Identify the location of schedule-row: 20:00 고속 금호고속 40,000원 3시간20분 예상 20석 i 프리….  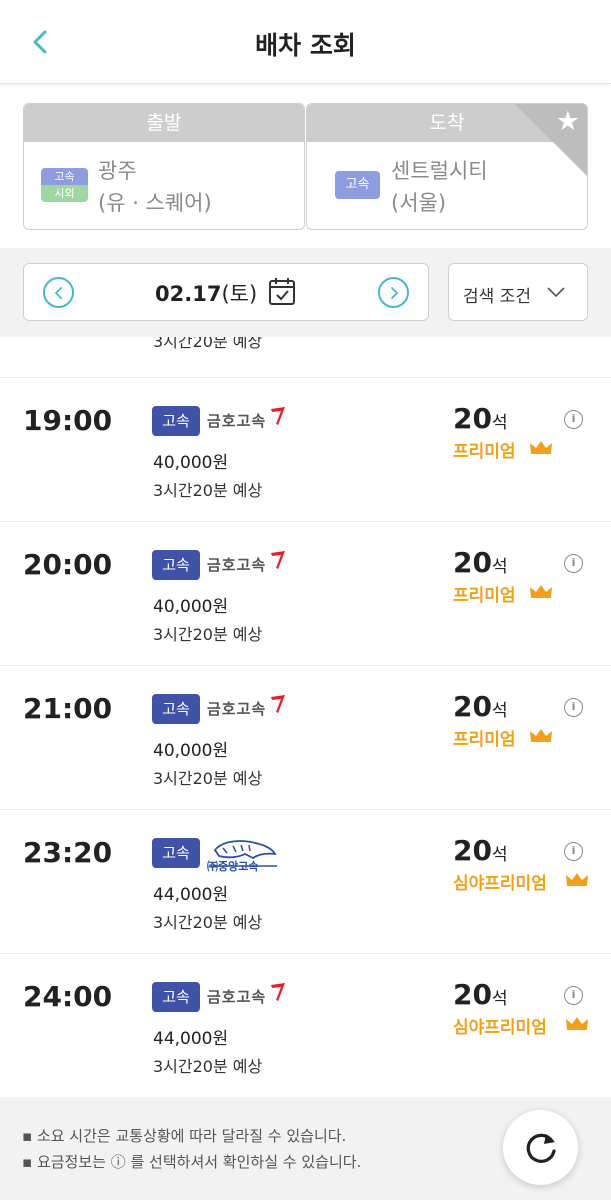
(305, 593).